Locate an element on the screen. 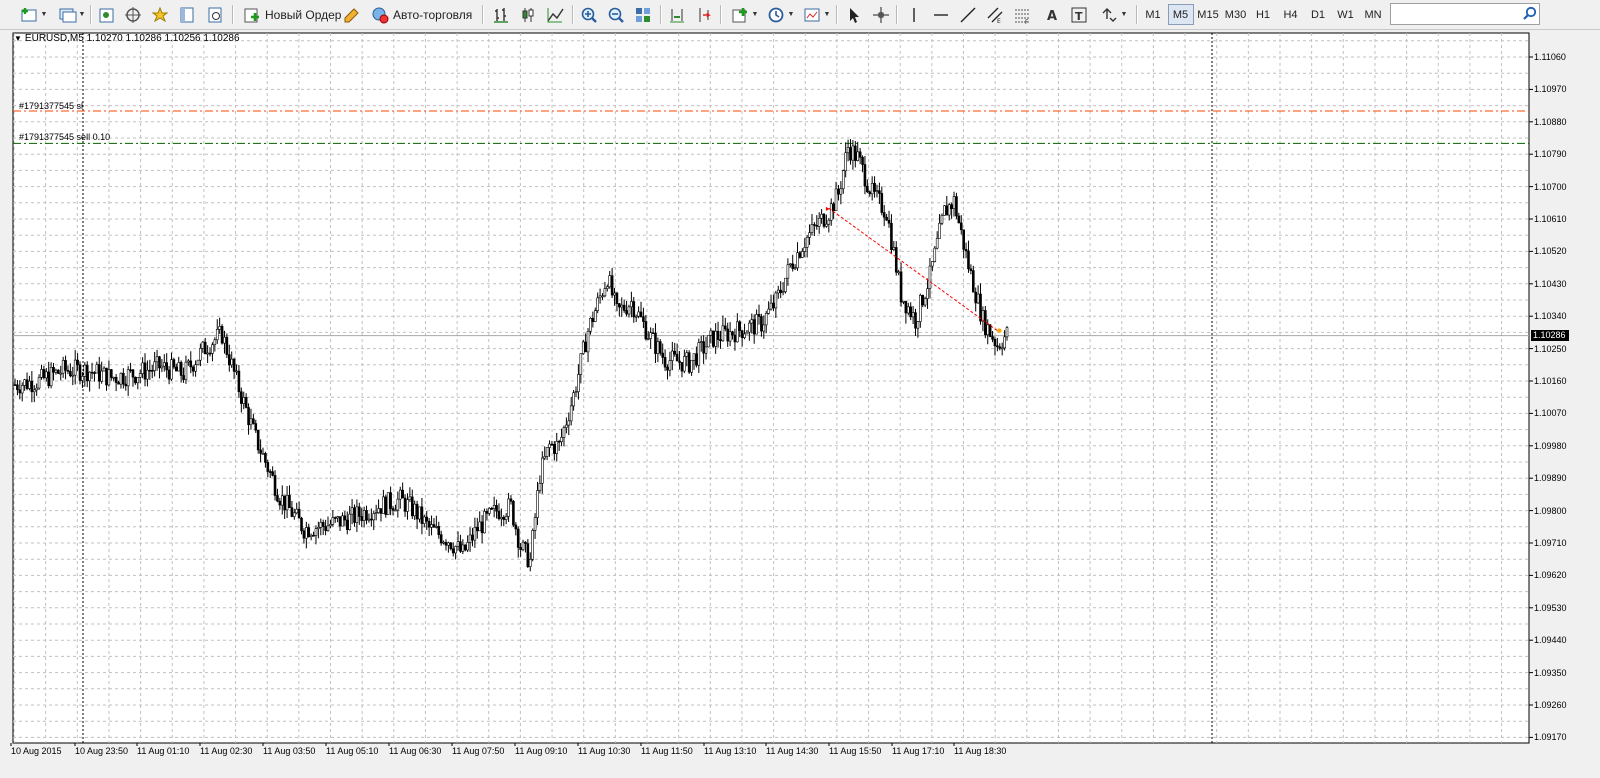 The width and height of the screenshot is (1600, 778). candlestick-button is located at coordinates (528, 14).